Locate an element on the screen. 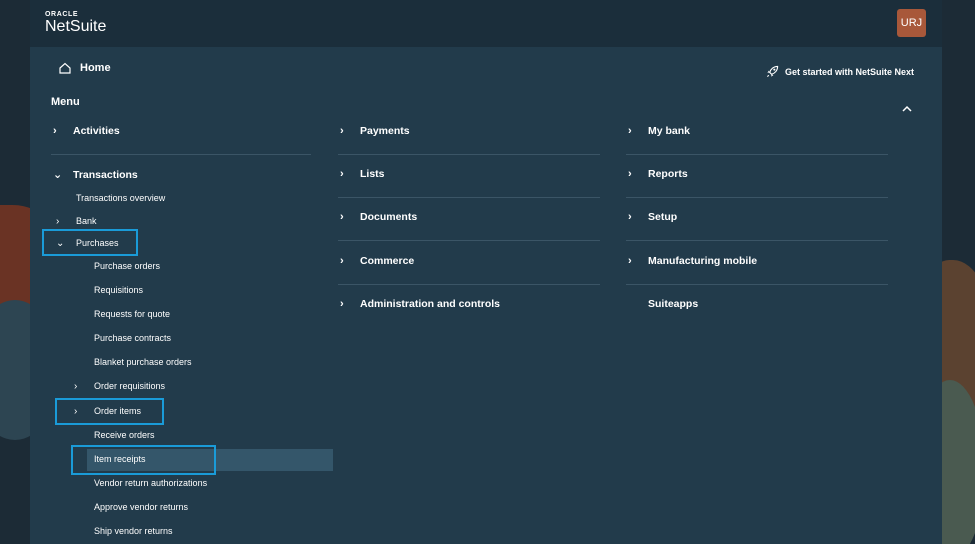 The image size is (975, 544). menu-item-transactions-overview: Transactions overview is located at coordinates (120, 198).